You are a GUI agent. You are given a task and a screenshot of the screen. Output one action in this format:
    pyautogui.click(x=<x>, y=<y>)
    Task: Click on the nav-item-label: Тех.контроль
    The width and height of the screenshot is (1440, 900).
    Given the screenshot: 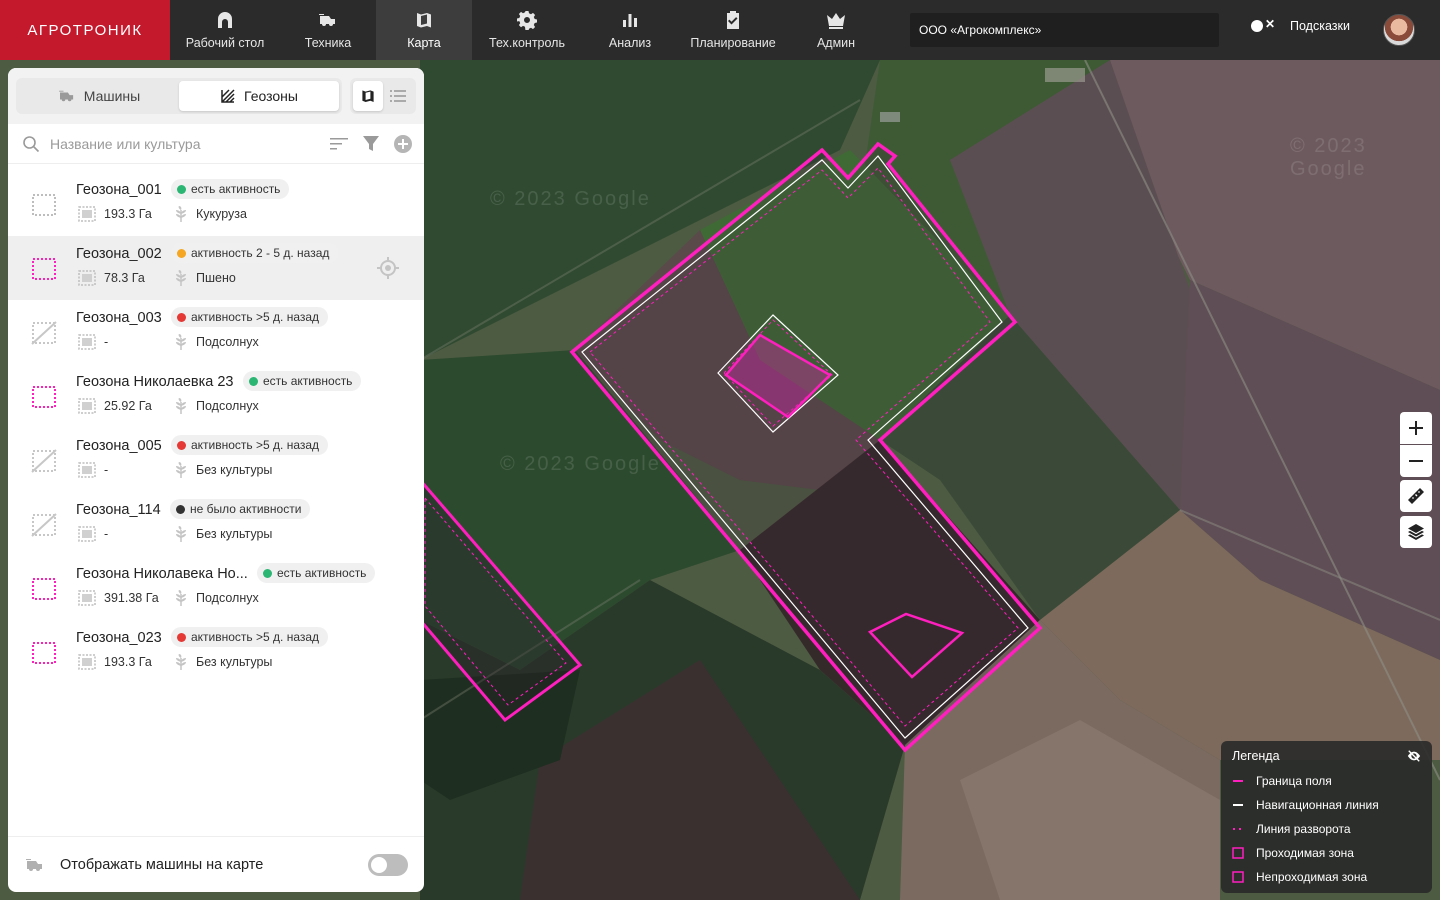 What is the action you would take?
    pyautogui.click(x=527, y=43)
    